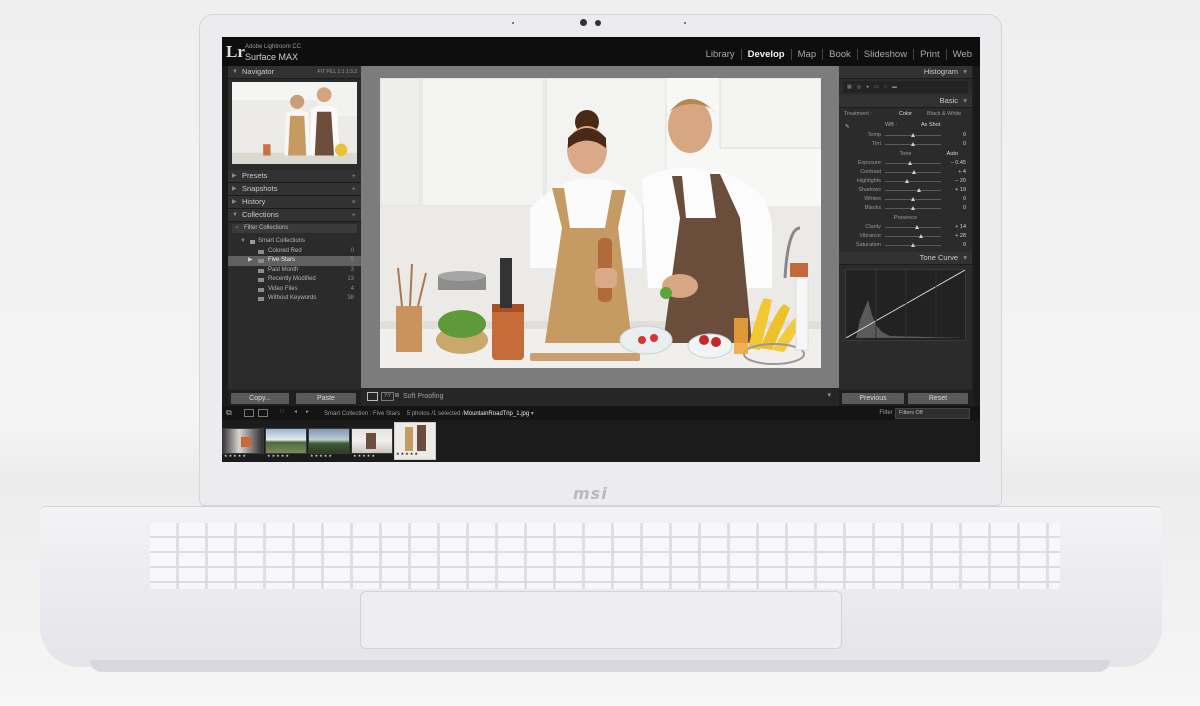  What do you see at coordinates (905, 305) in the screenshot?
I see `tone-curve-graph` at bounding box center [905, 305].